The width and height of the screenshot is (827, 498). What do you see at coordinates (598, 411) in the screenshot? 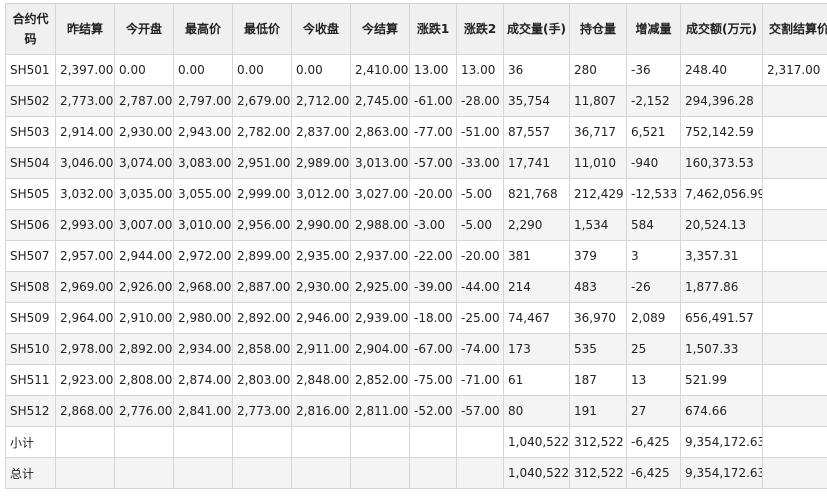
I see `table-cell-open-interest: 191` at bounding box center [598, 411].